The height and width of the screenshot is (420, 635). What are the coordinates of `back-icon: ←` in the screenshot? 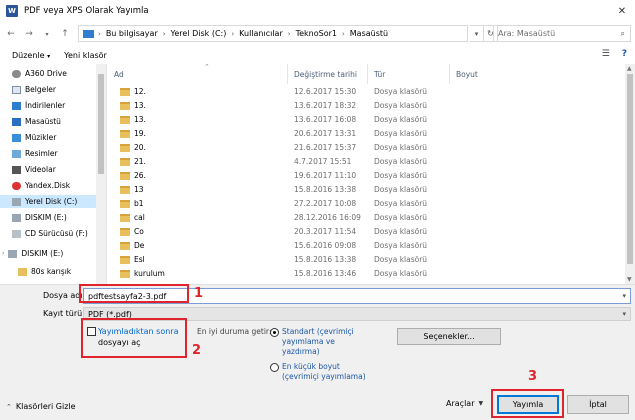 It's located at (11, 34).